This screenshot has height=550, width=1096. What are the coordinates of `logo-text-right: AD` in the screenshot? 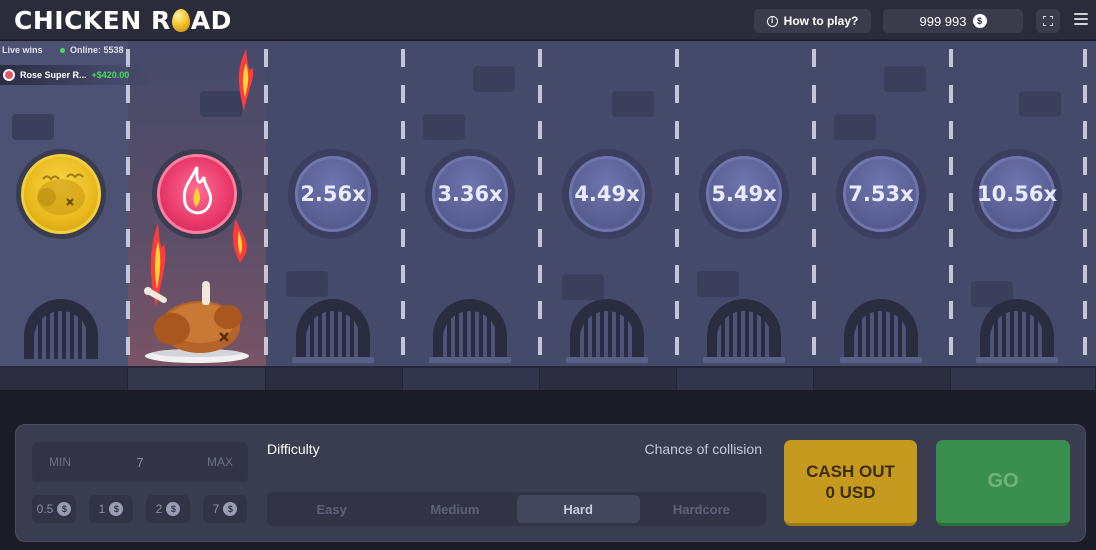 It's located at (211, 20).